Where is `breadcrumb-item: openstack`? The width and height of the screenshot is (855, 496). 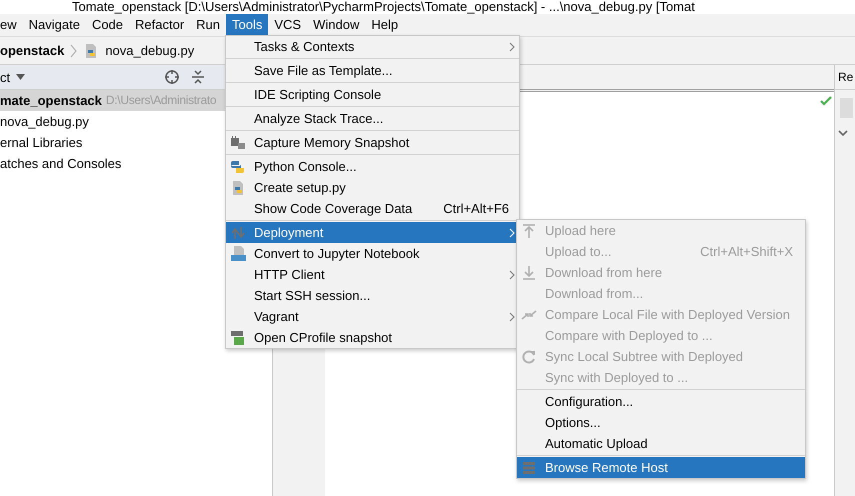 breadcrumb-item: openstack is located at coordinates (32, 50).